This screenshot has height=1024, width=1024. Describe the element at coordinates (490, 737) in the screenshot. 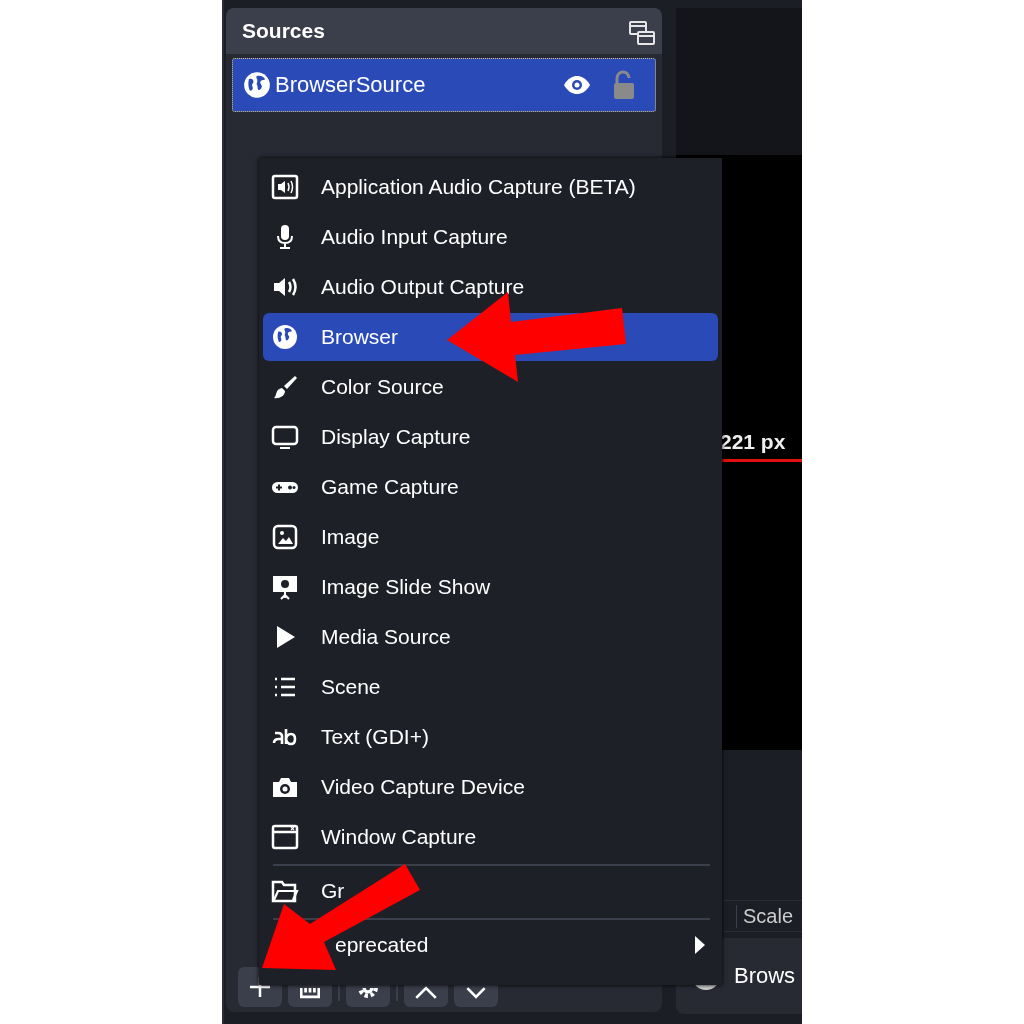

I see `menu-item: Text (GDI+)` at that location.